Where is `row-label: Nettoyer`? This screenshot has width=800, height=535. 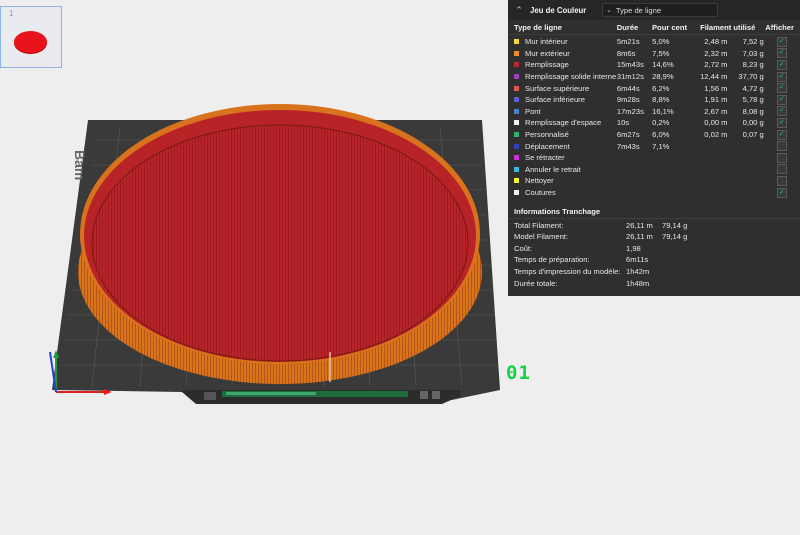 row-label: Nettoyer is located at coordinates (539, 181).